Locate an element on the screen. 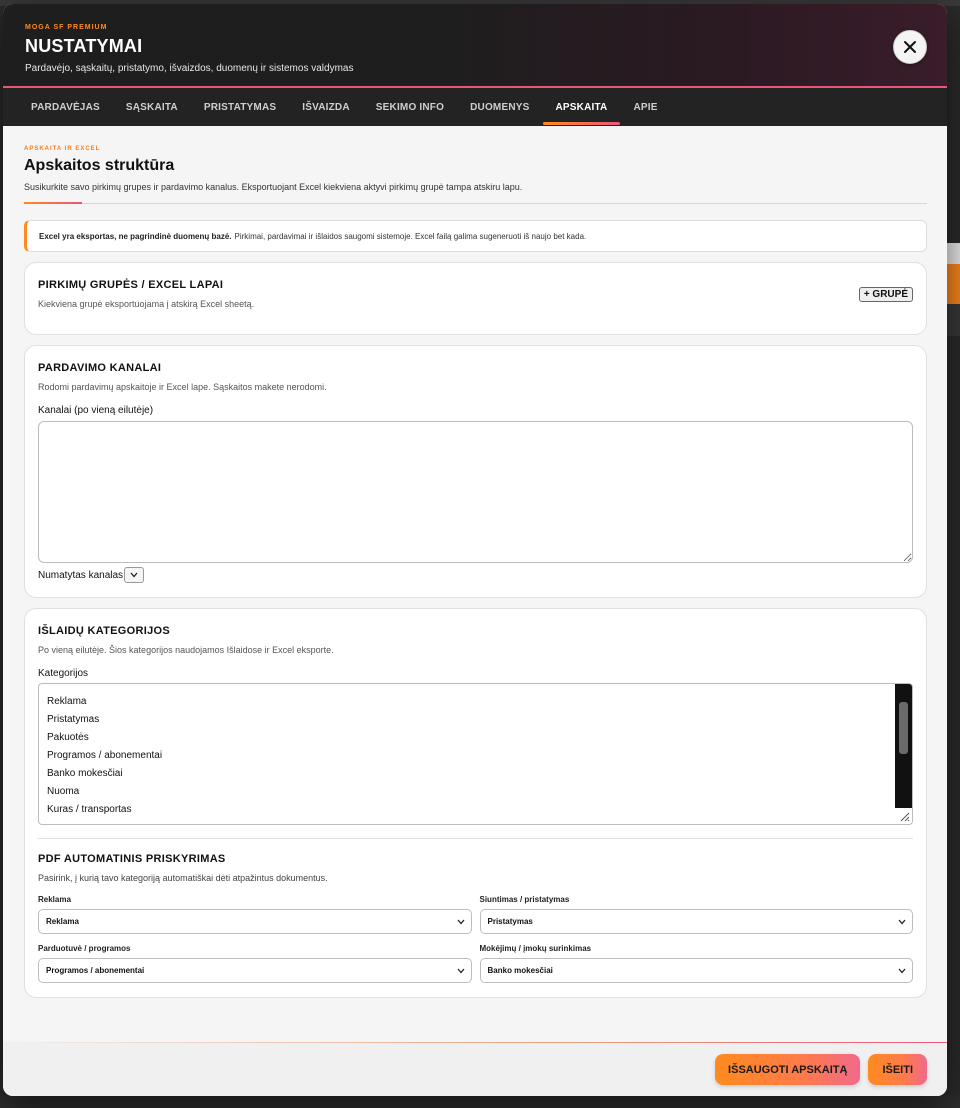 The width and height of the screenshot is (960, 1108). save-accounting-button: IŠSAUGOTI APSKAITĄ is located at coordinates (788, 1069).